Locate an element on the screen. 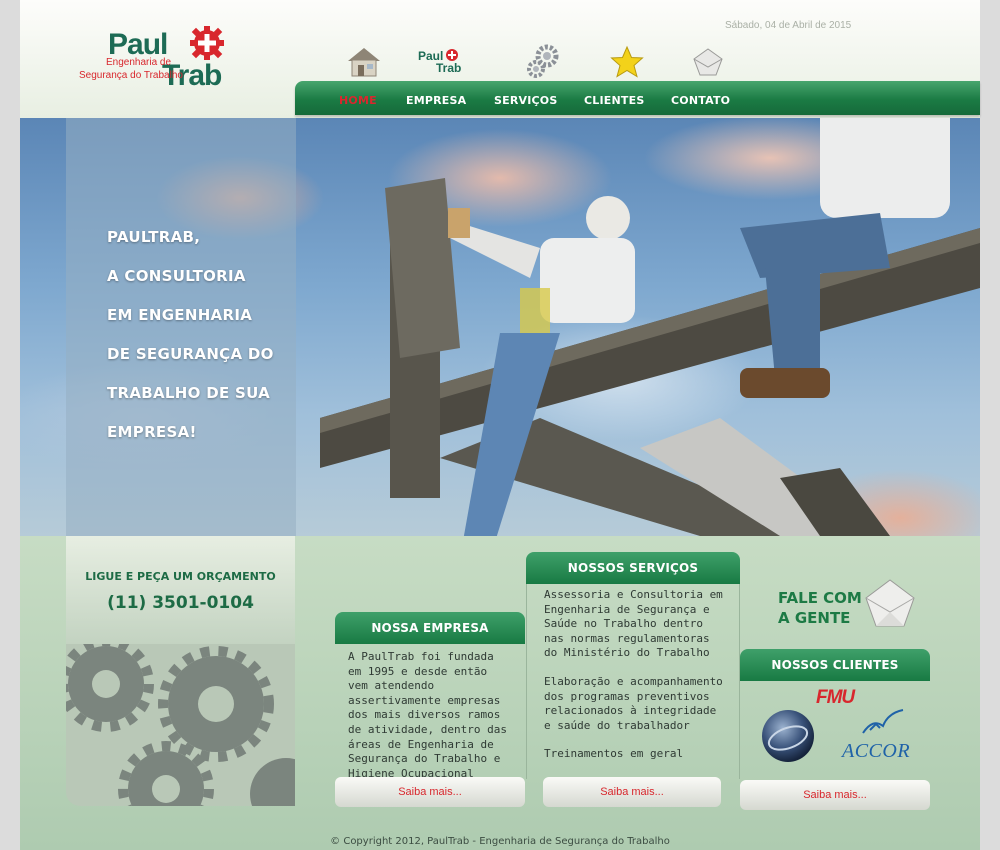 Image resolution: width=1000 pixels, height=850 pixels. hero-line: PAULTRAB, is located at coordinates (154, 237).